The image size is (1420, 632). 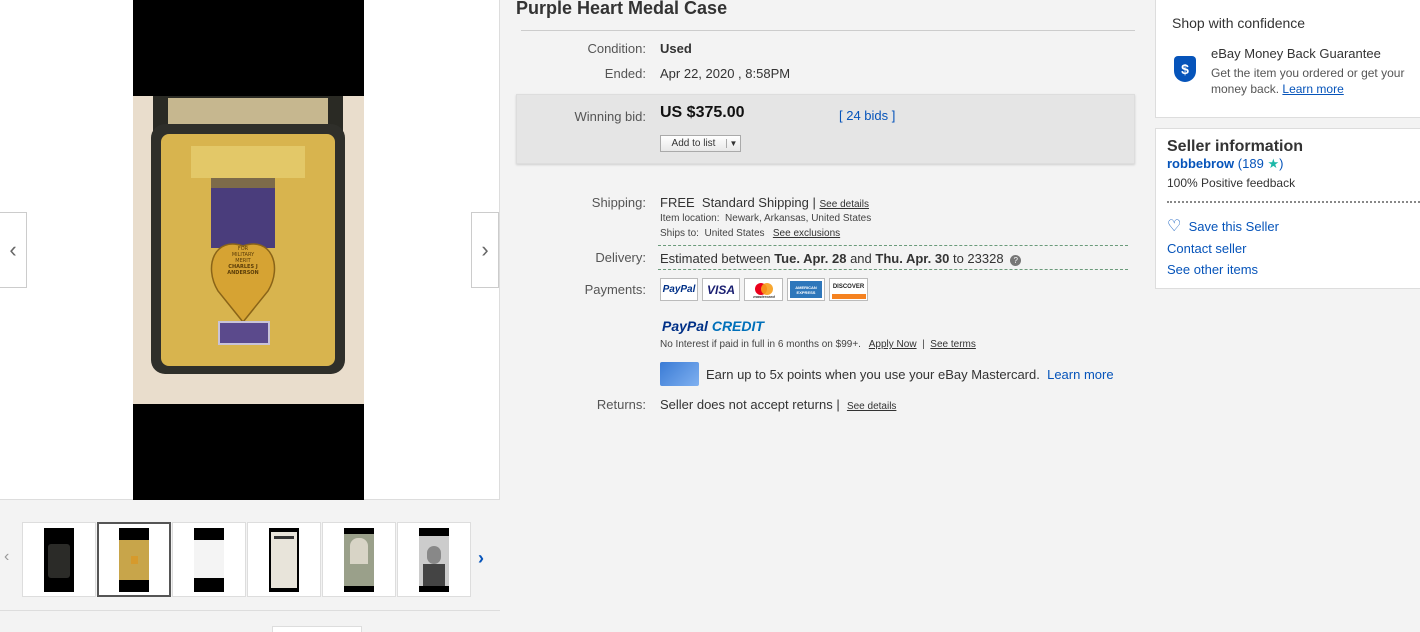 I want to click on star-icon: ★, so click(x=1273, y=163).